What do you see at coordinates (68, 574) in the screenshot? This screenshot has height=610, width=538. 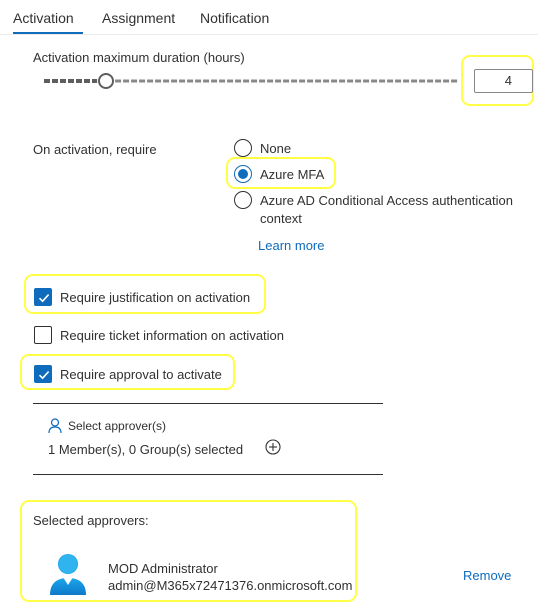 I see `avatar-icon` at bounding box center [68, 574].